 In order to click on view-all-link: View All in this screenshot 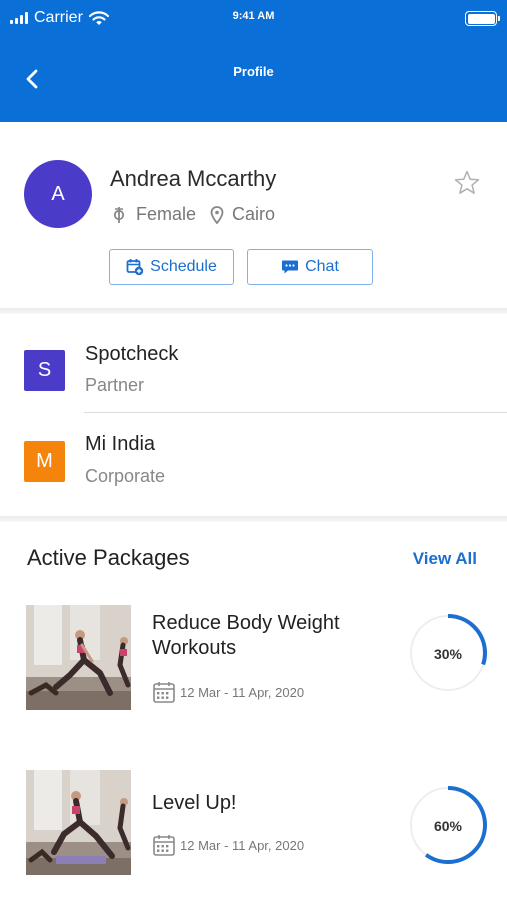, I will do `click(445, 559)`.